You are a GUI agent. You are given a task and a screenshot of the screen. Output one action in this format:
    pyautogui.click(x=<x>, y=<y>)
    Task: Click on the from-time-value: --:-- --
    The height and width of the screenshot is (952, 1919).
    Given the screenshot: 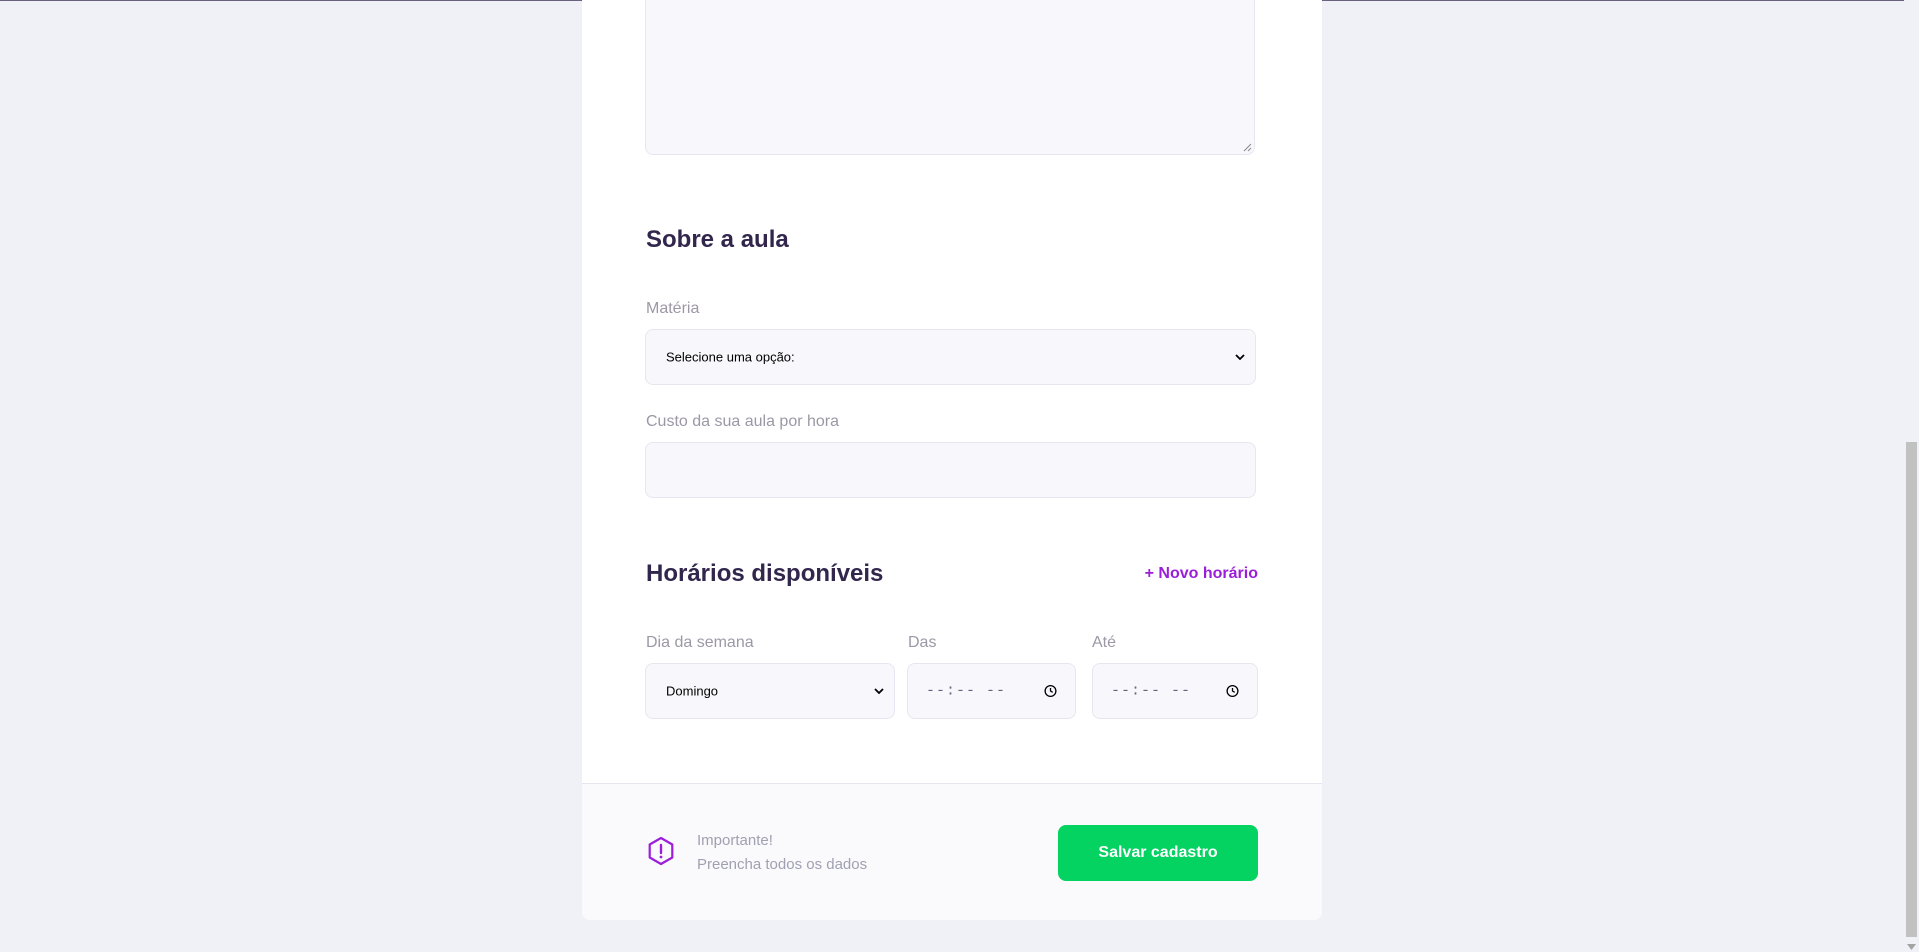 What is the action you would take?
    pyautogui.click(x=966, y=691)
    